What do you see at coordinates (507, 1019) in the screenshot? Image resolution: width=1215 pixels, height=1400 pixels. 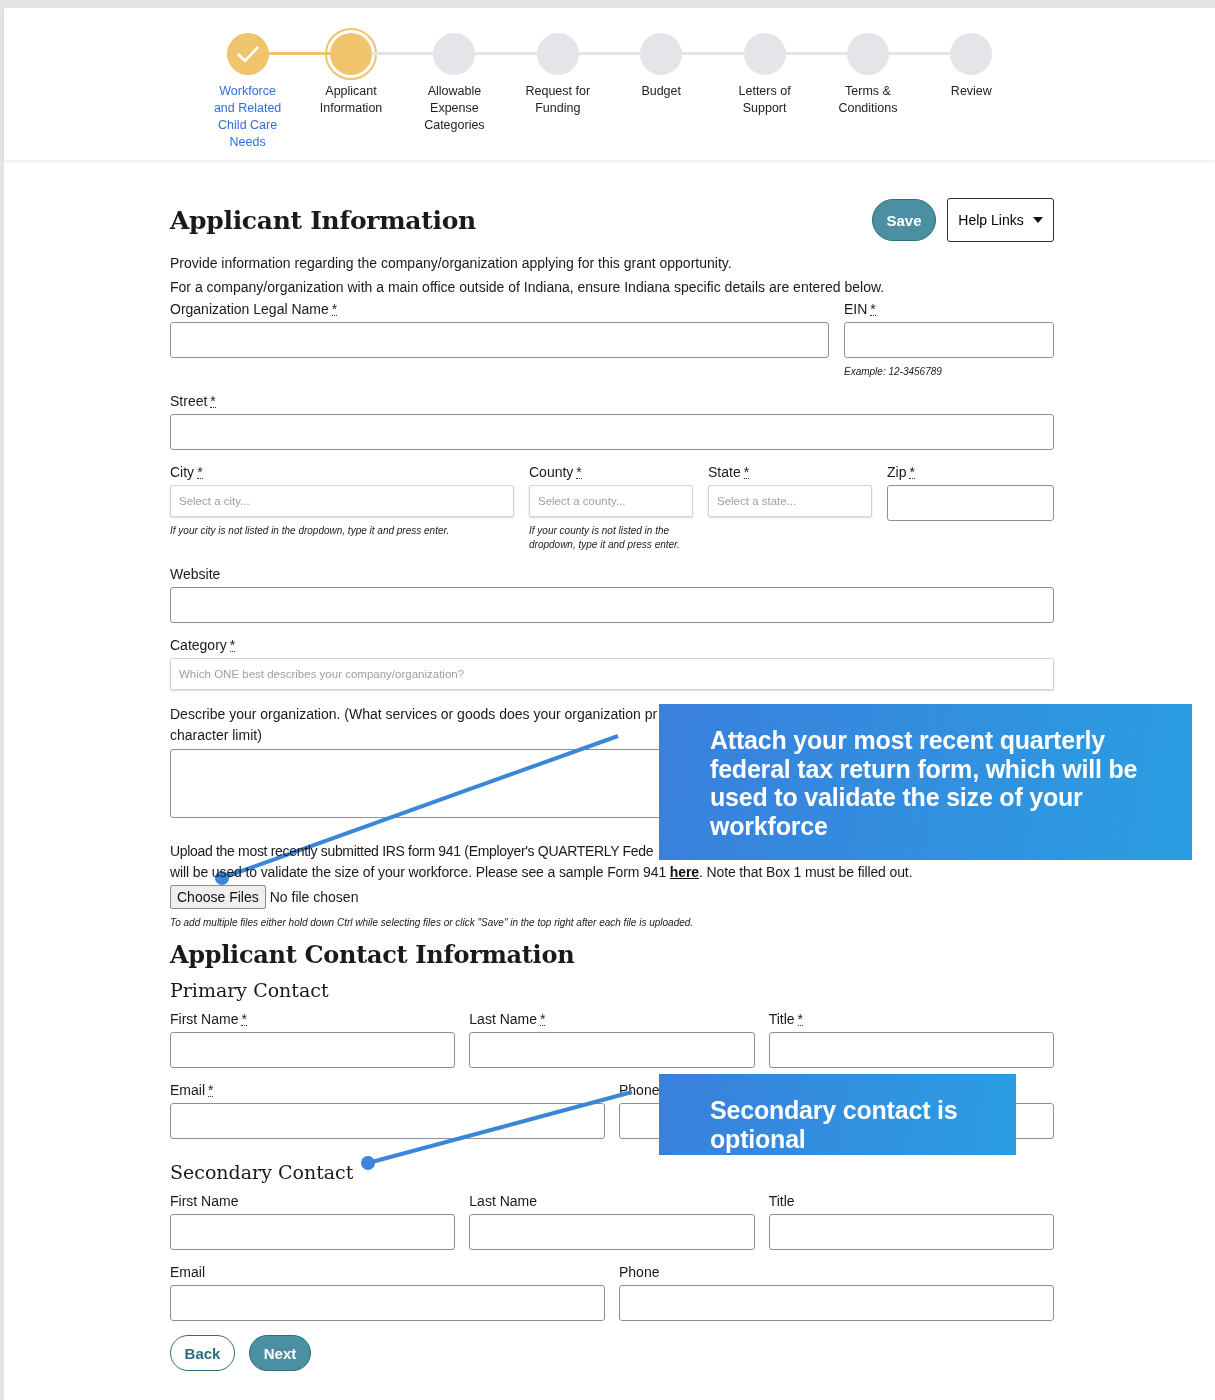 I see `field-label: Last Name *` at bounding box center [507, 1019].